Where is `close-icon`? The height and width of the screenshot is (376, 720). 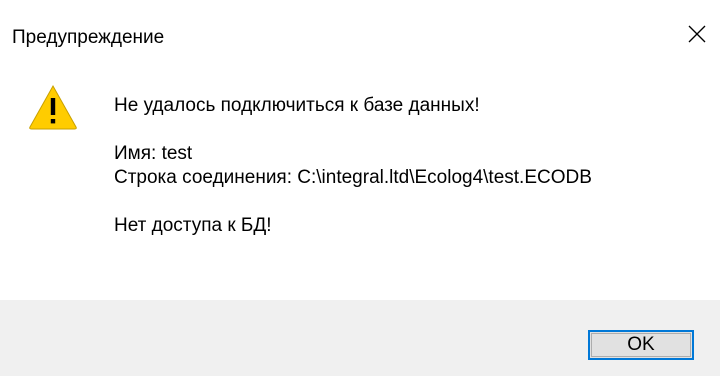 close-icon is located at coordinates (697, 34).